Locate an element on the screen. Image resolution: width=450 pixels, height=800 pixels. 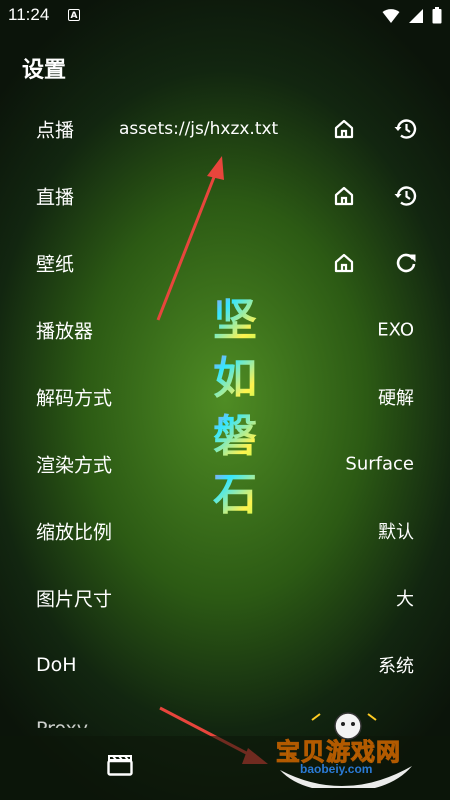
settings-row-image-size: 图片尺寸 大 is located at coordinates (225, 597).